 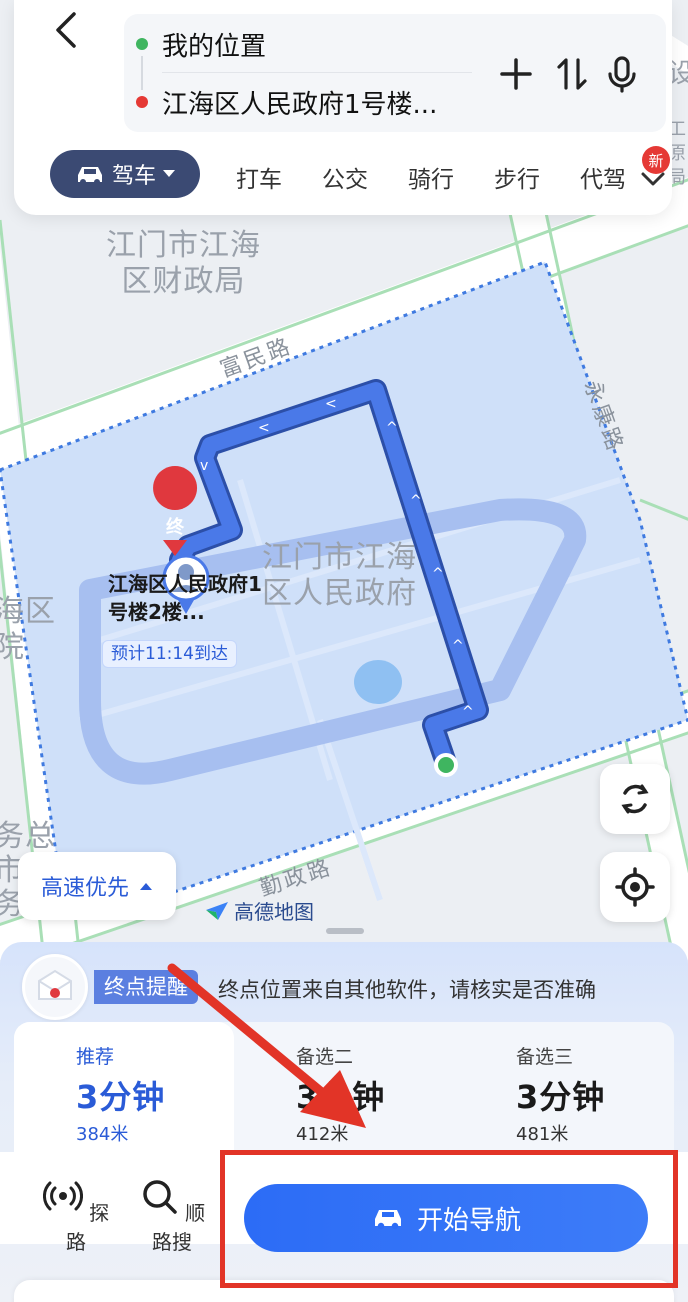 I want to click on locate-button, so click(x=635, y=887).